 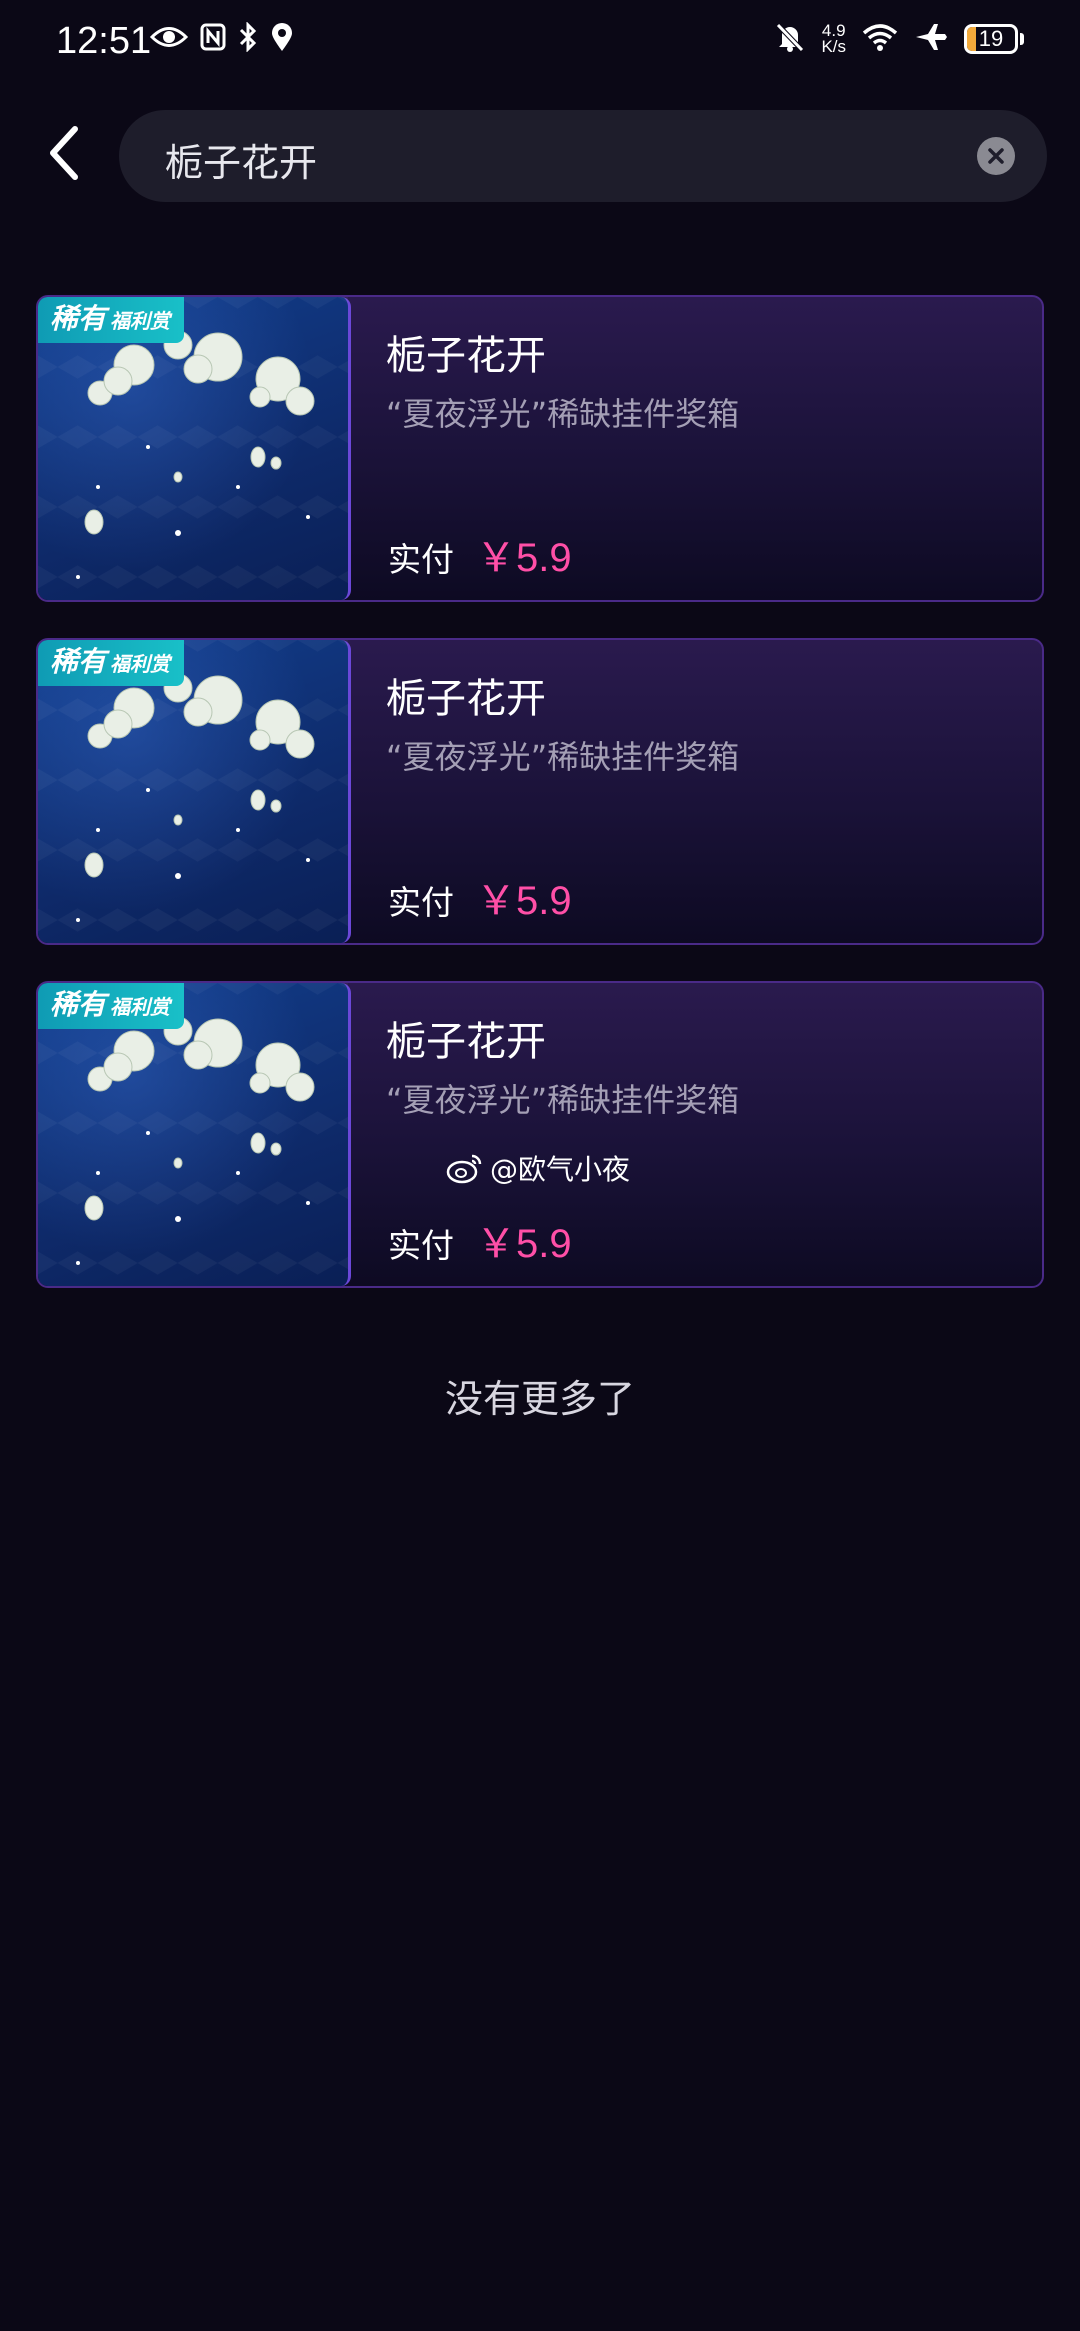 I want to click on battery-level: 19, so click(x=991, y=38).